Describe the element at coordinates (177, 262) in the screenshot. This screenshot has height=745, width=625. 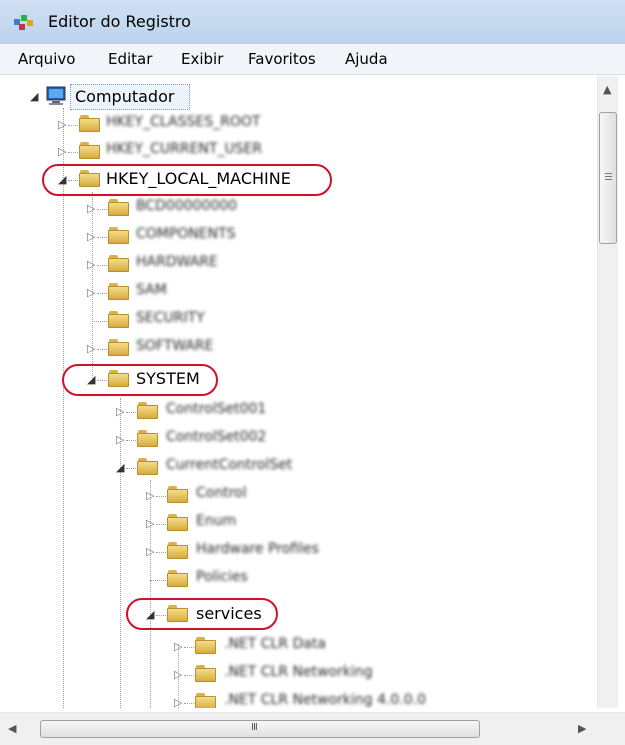
I see `tree-label-hardware: HARDWARE` at that location.